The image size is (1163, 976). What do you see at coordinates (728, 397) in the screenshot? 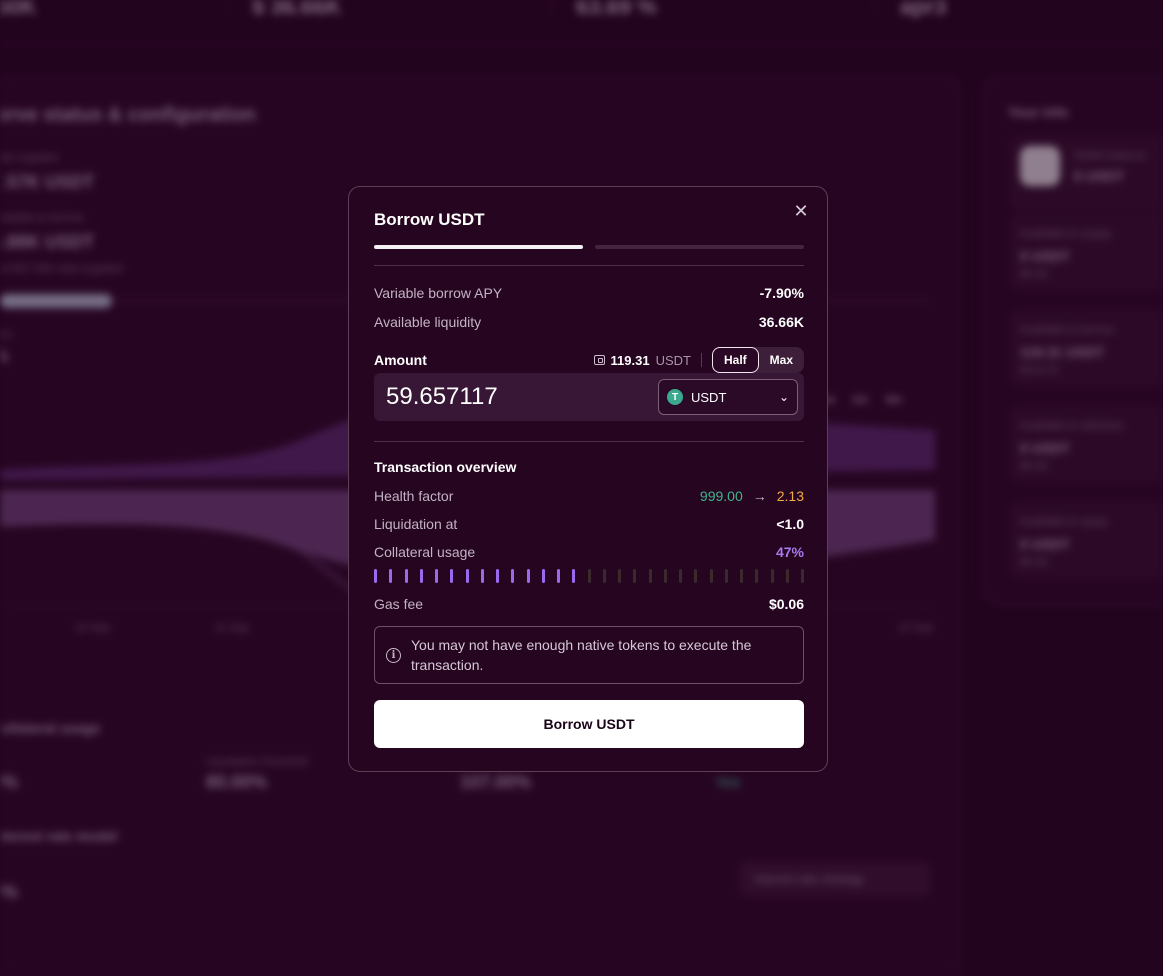
I see `token-select: T USDT ⌄` at bounding box center [728, 397].